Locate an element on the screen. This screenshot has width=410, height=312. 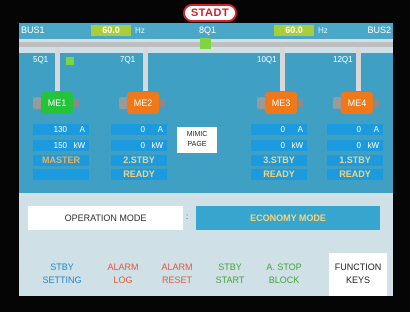
gen4-current-unit: A is located at coordinates (376, 129).